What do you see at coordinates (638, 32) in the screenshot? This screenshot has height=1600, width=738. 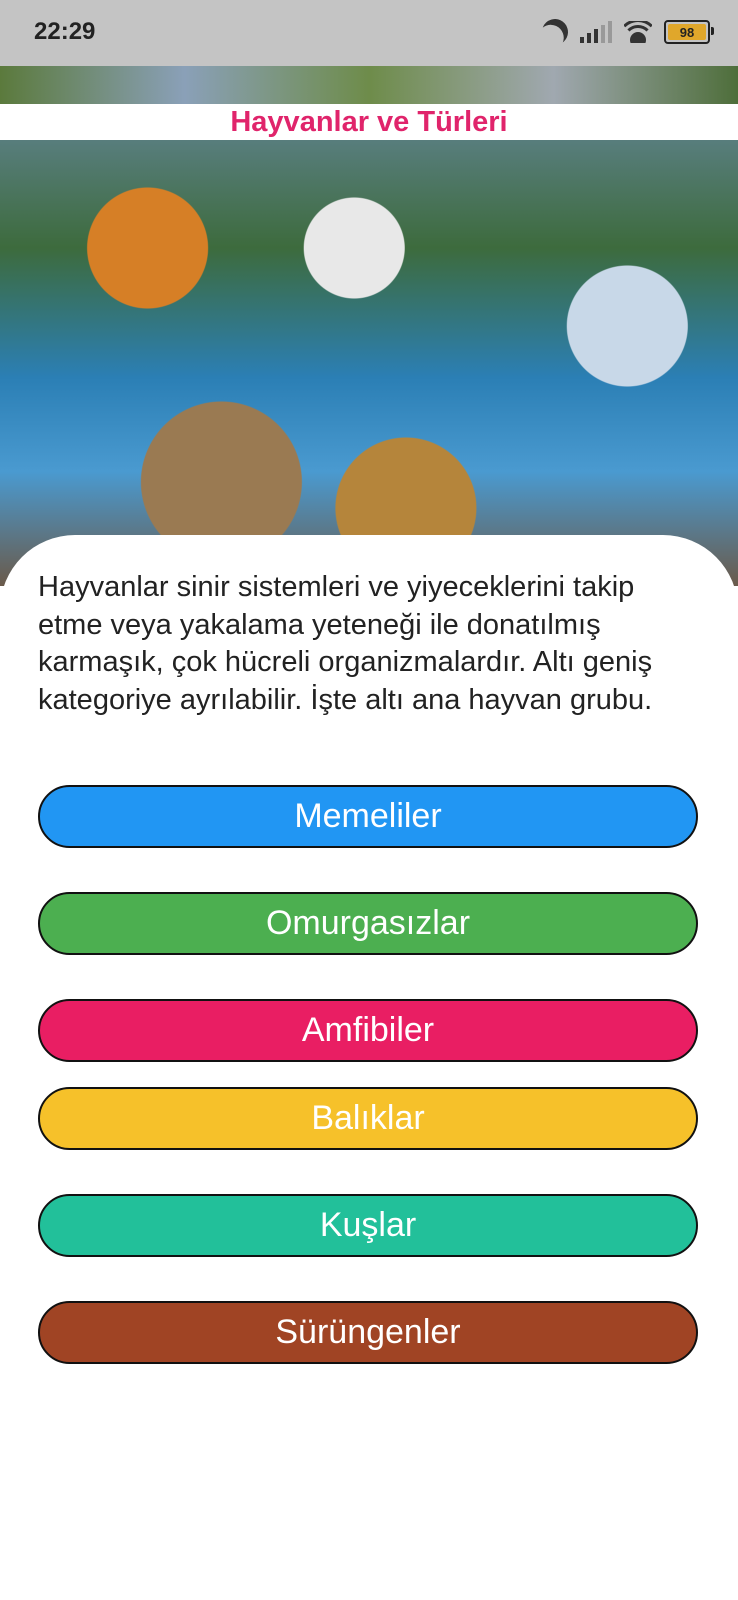 I see `wifi-icon` at bounding box center [638, 32].